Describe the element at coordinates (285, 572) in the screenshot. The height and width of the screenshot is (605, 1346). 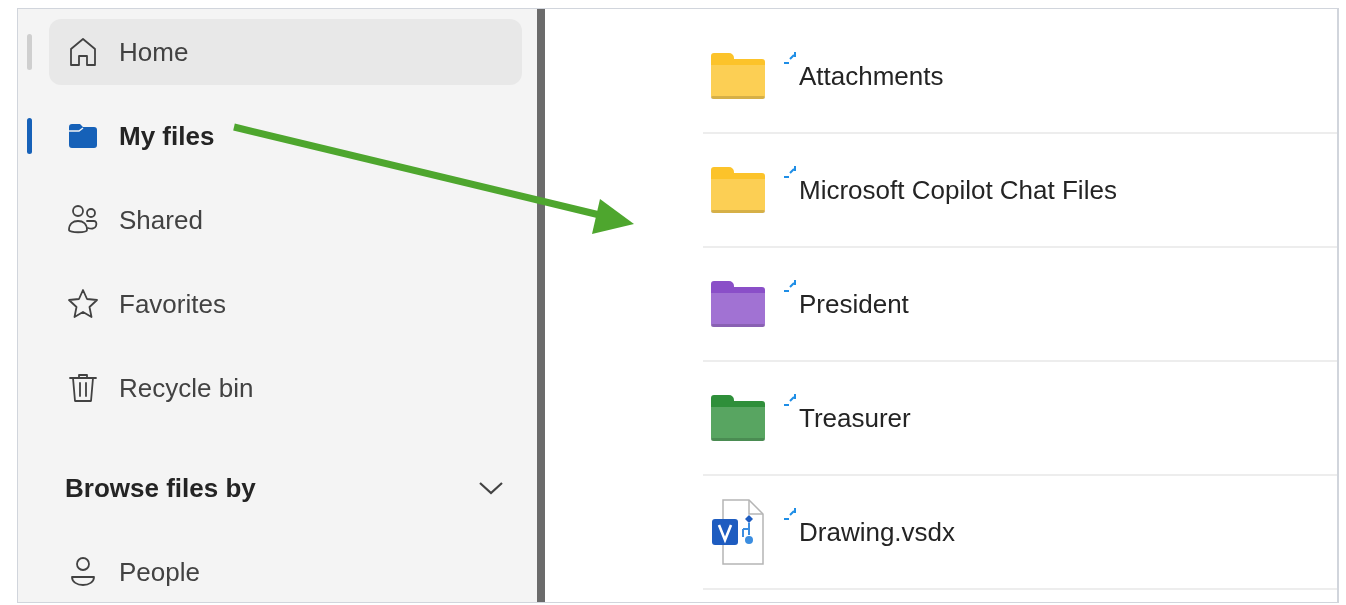
I see `nav-item: People` at that location.